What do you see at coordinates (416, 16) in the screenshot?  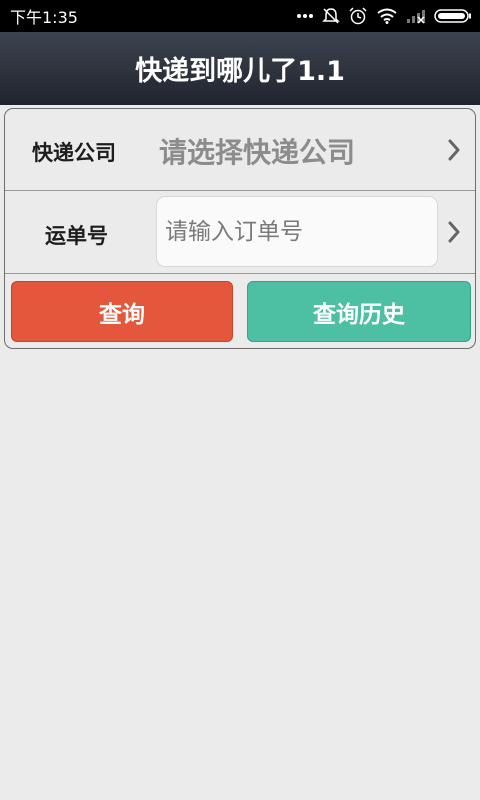 I see `signal-icon` at bounding box center [416, 16].